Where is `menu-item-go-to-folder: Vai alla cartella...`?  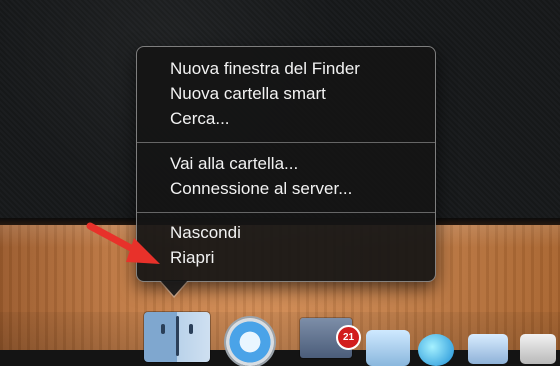 menu-item-go-to-folder: Vai alla cartella... is located at coordinates (234, 164).